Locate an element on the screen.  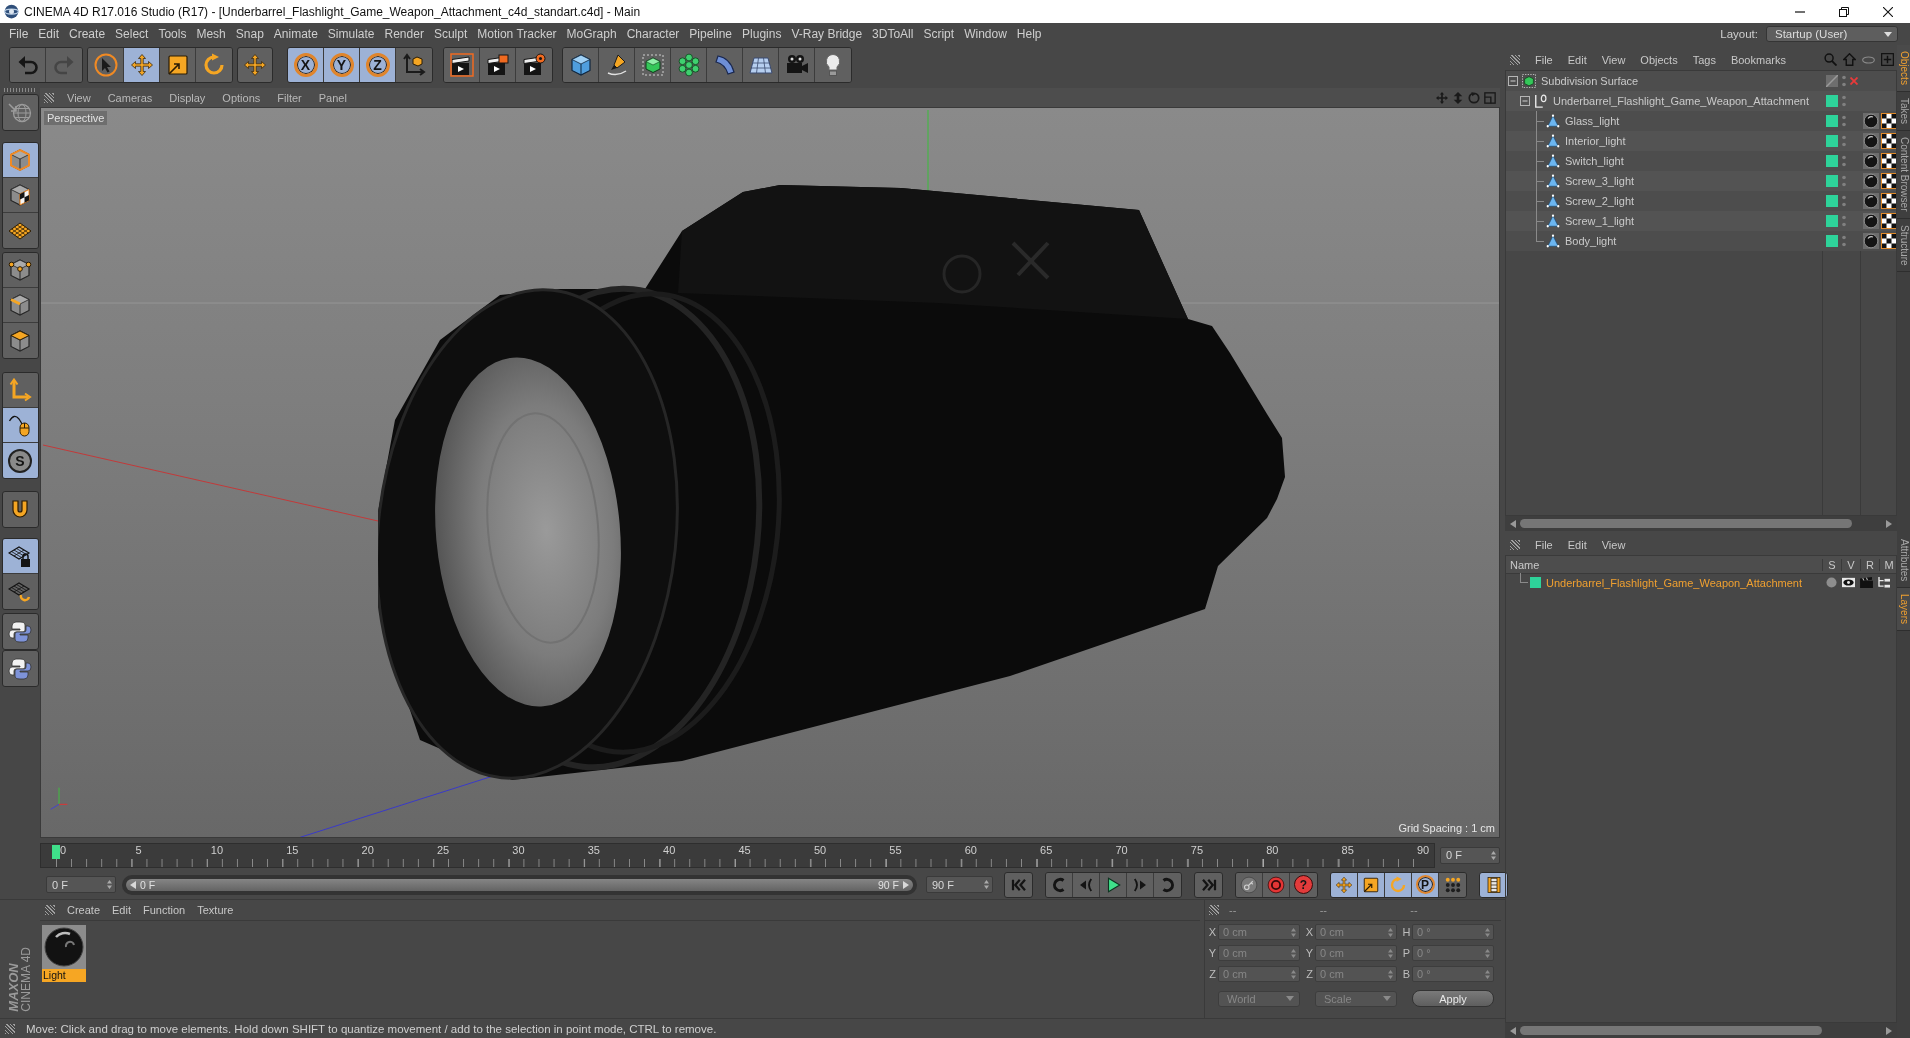
side-tab: Structure is located at coordinates (1903, 245).